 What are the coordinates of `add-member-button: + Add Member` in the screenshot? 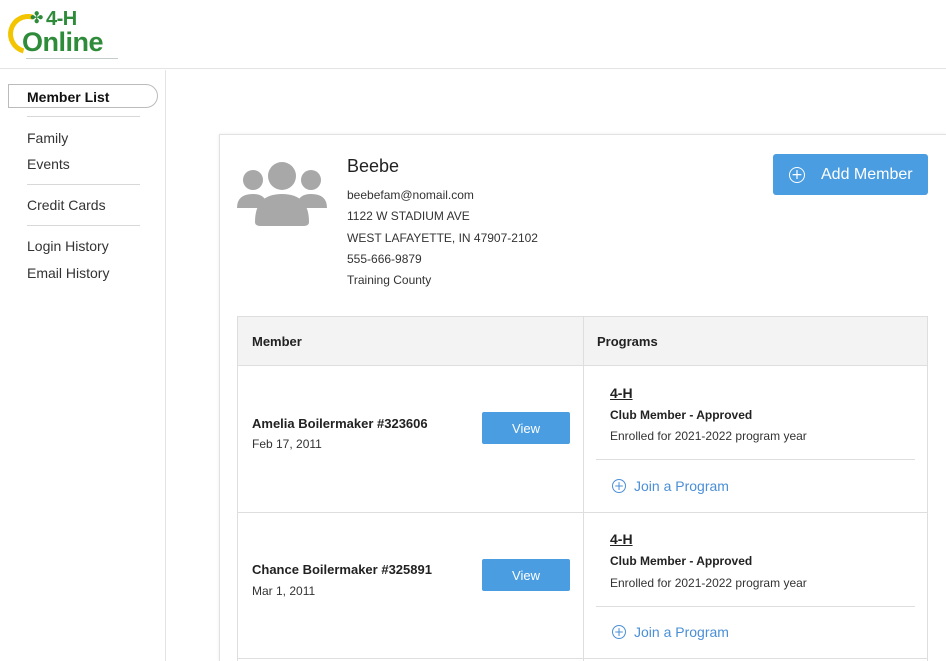 It's located at (850, 174).